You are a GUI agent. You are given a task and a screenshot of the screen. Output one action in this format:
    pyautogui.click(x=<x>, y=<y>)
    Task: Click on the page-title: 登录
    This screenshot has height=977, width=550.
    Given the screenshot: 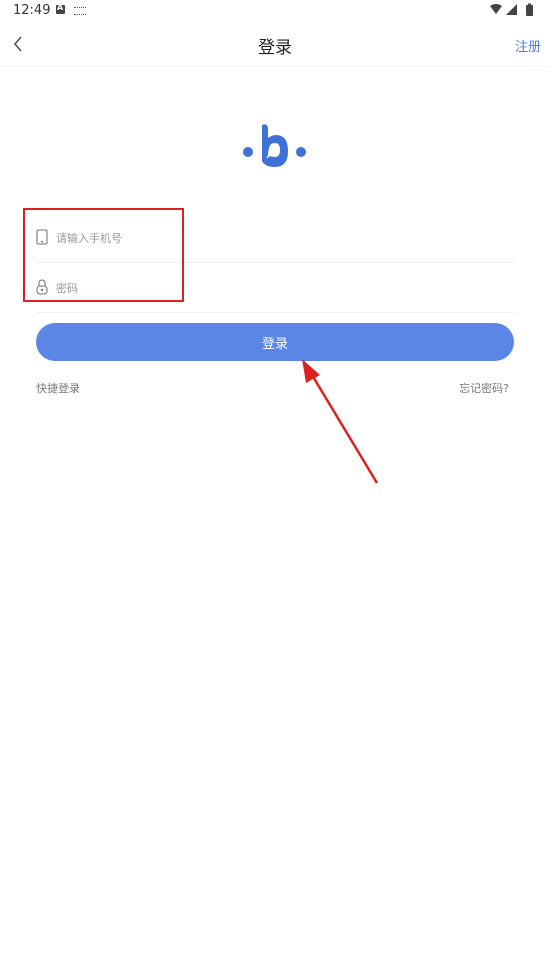 What is the action you would take?
    pyautogui.click(x=275, y=48)
    